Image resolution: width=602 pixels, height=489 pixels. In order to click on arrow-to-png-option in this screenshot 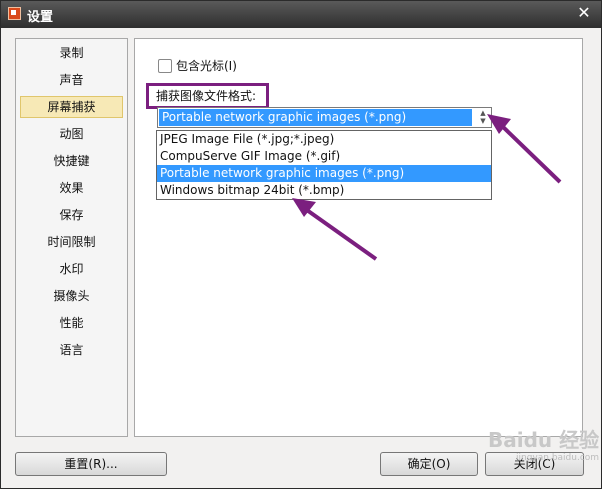, I will do `click(335, 229)`.